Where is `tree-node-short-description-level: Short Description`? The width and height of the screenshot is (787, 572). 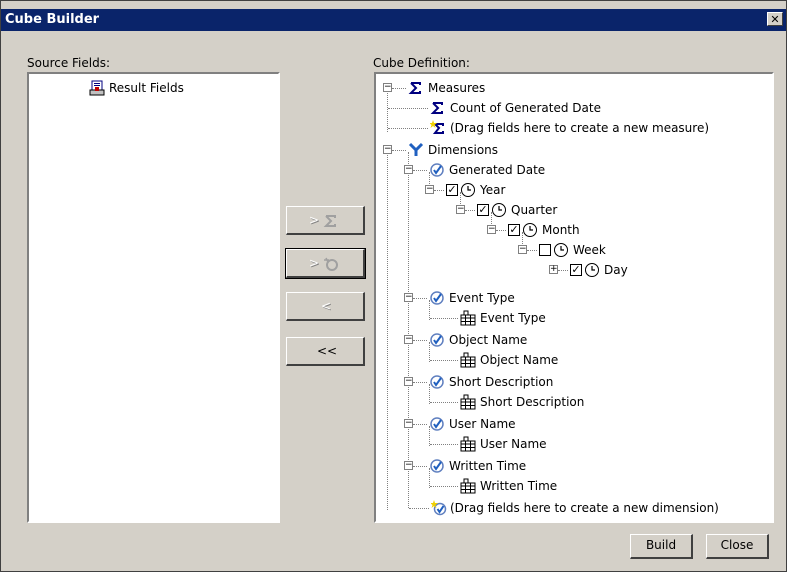 tree-node-short-description-level: Short Description is located at coordinates (566, 402).